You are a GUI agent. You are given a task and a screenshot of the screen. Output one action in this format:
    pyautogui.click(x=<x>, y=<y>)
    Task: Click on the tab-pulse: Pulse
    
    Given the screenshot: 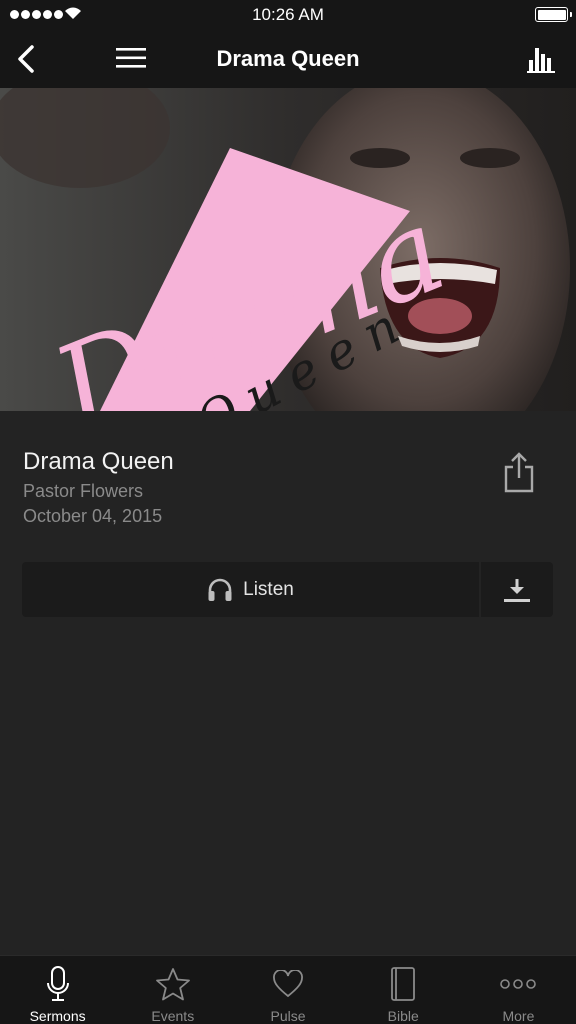 What is the action you would take?
    pyautogui.click(x=287, y=990)
    